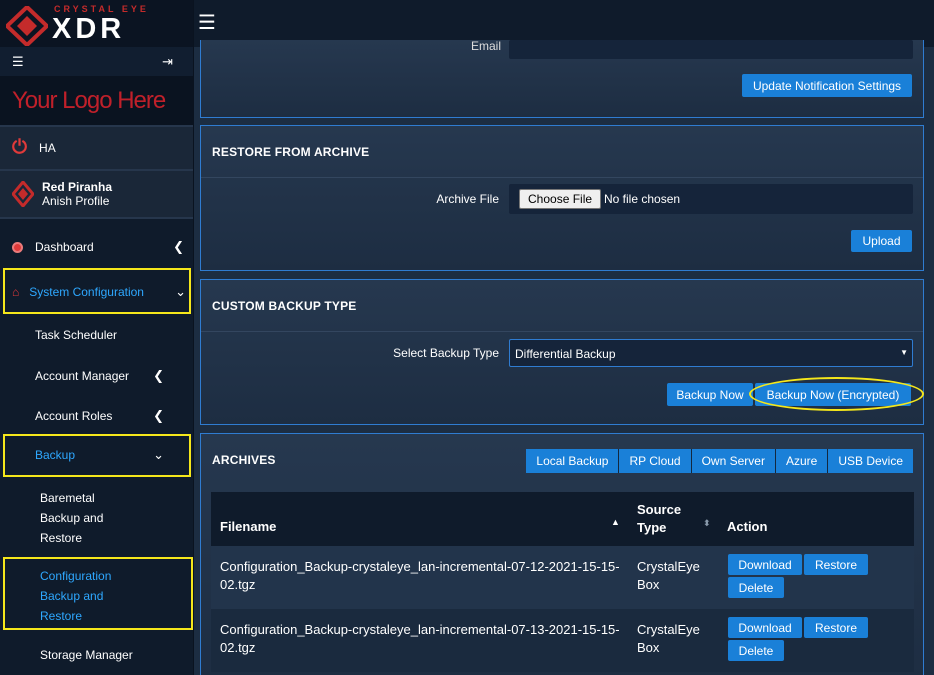 The height and width of the screenshot is (675, 934). I want to click on crystal-eye-diamond-icon, so click(27, 25).